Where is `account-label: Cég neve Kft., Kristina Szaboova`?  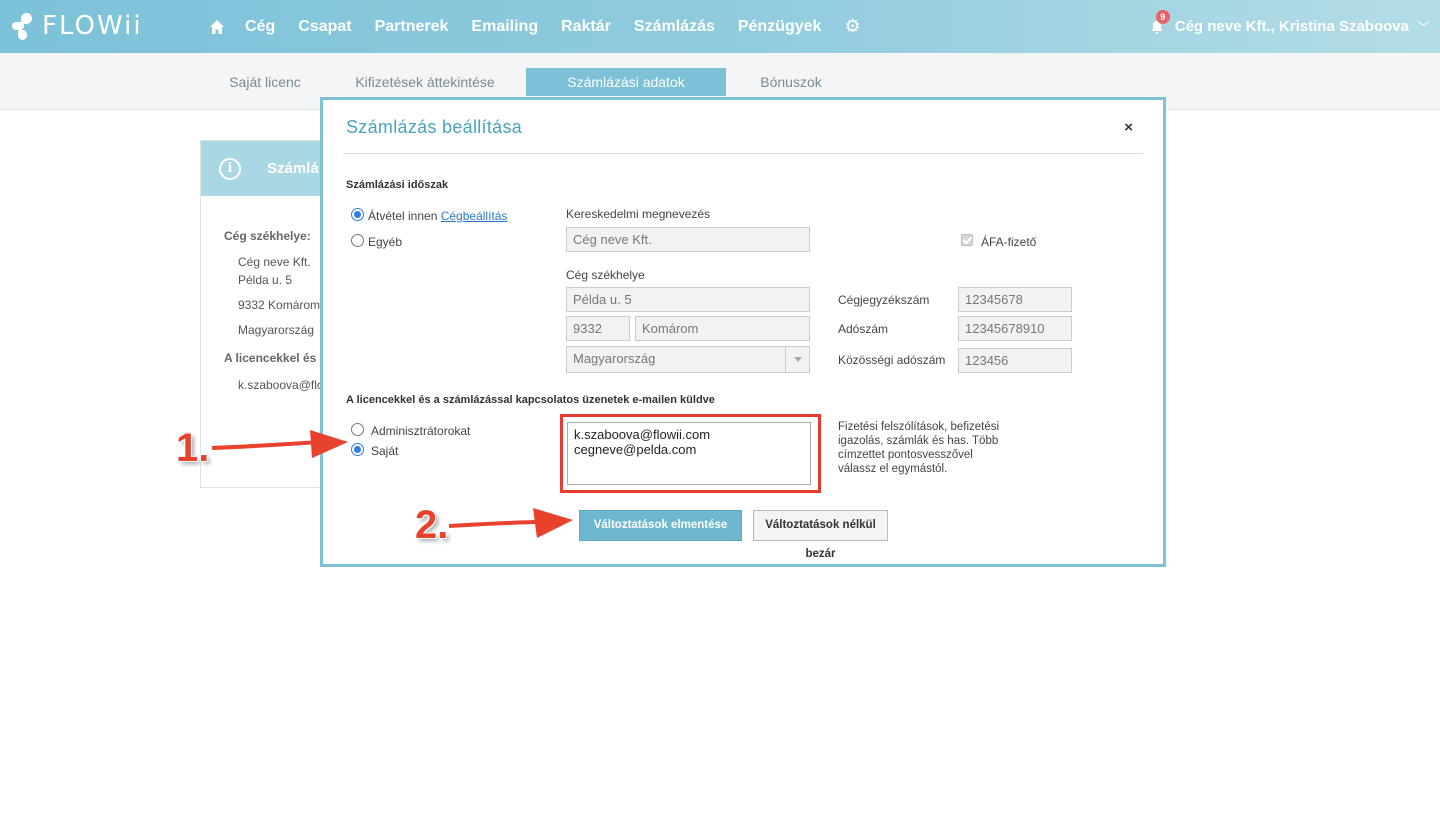
account-label: Cég neve Kft., Kristina Szaboova is located at coordinates (1291, 26).